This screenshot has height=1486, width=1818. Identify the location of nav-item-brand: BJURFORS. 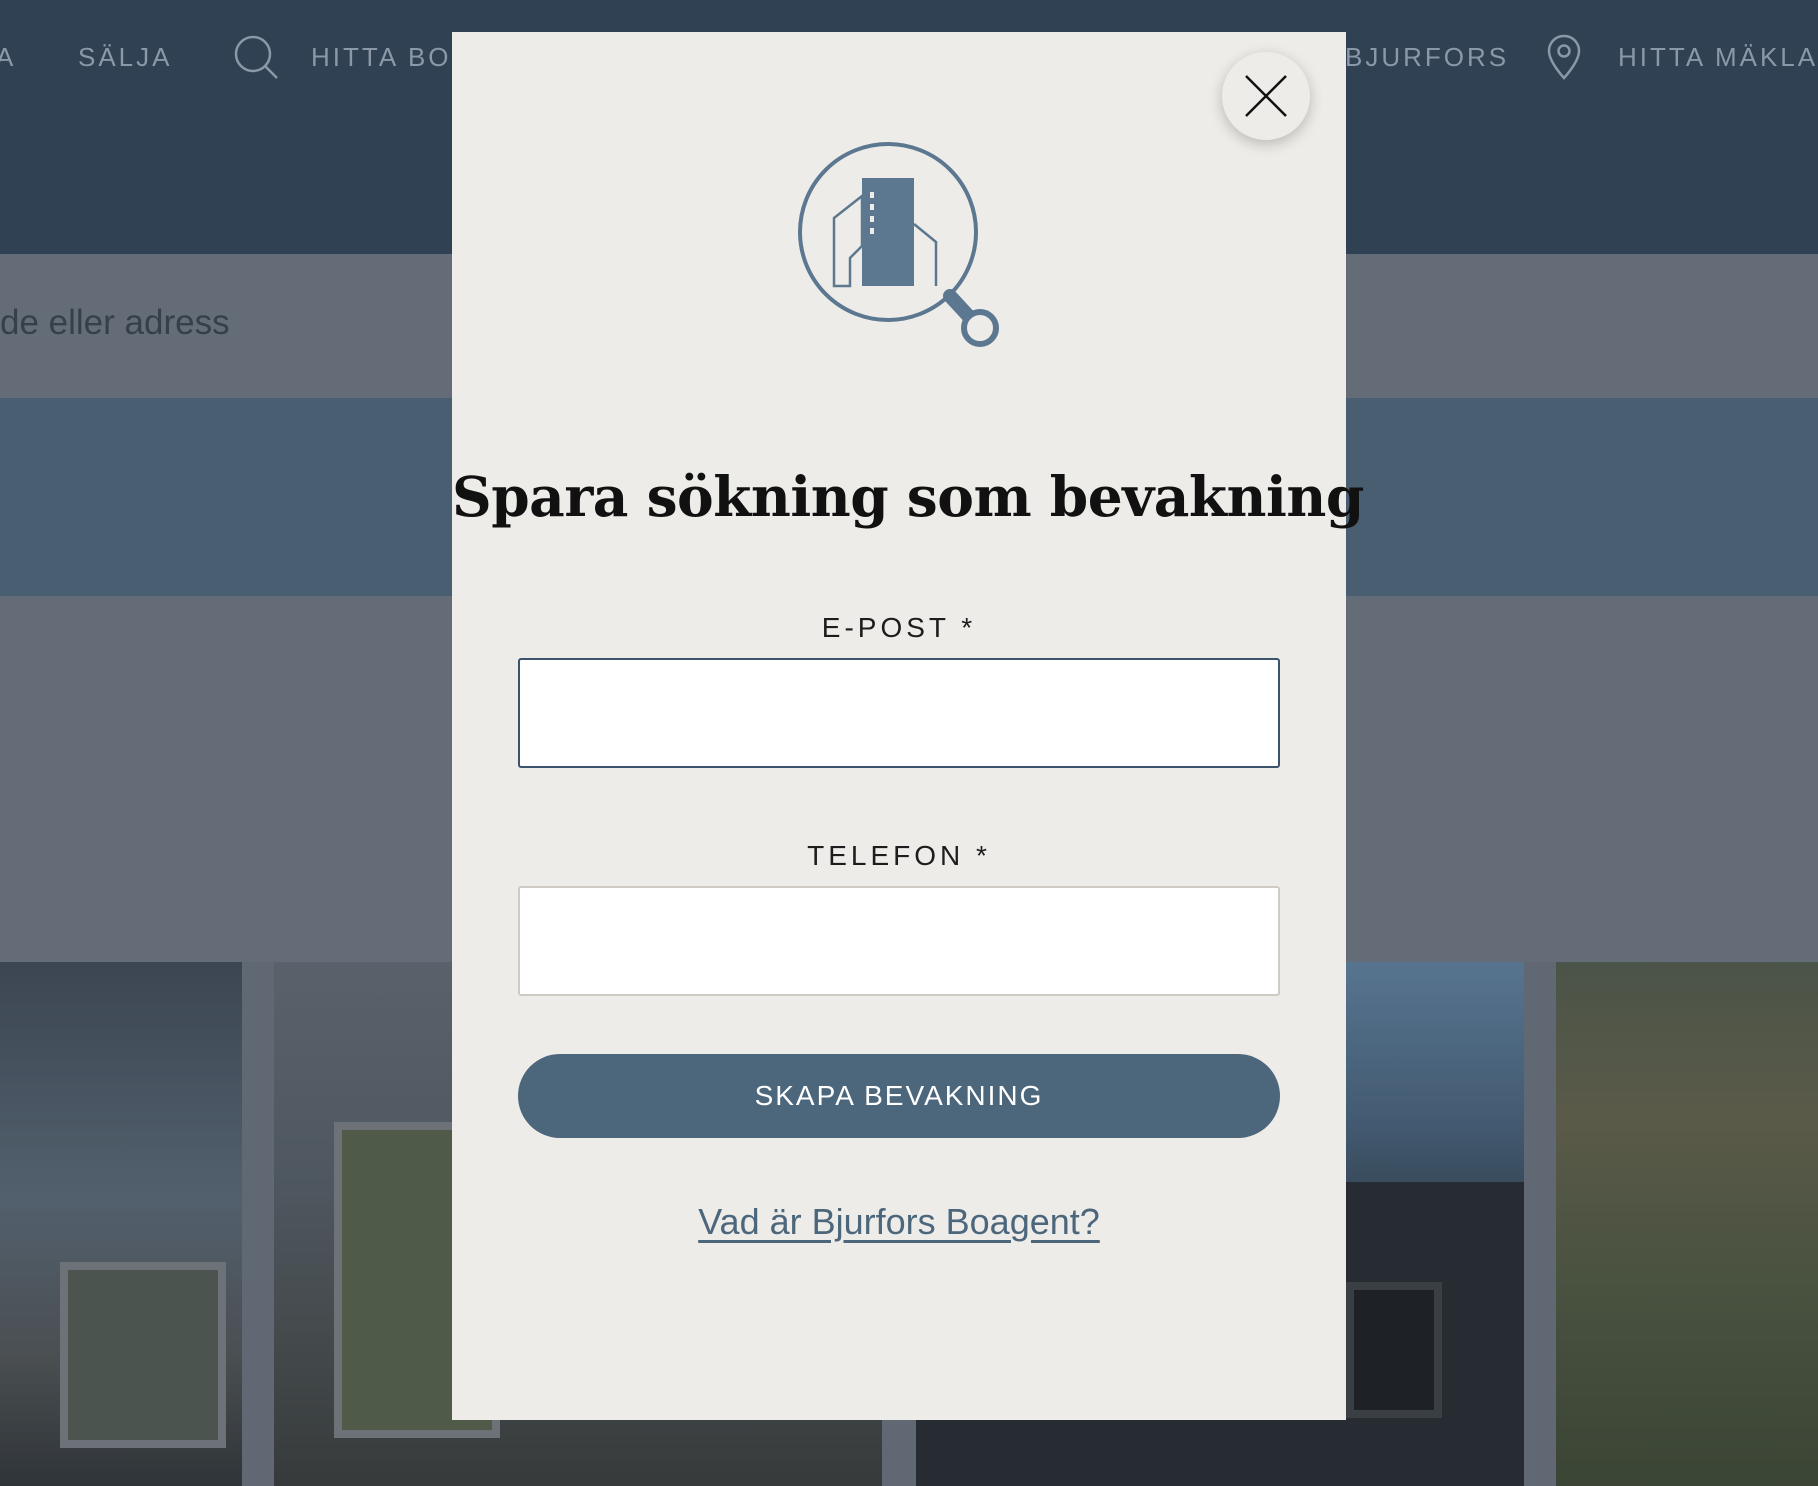
(1427, 57).